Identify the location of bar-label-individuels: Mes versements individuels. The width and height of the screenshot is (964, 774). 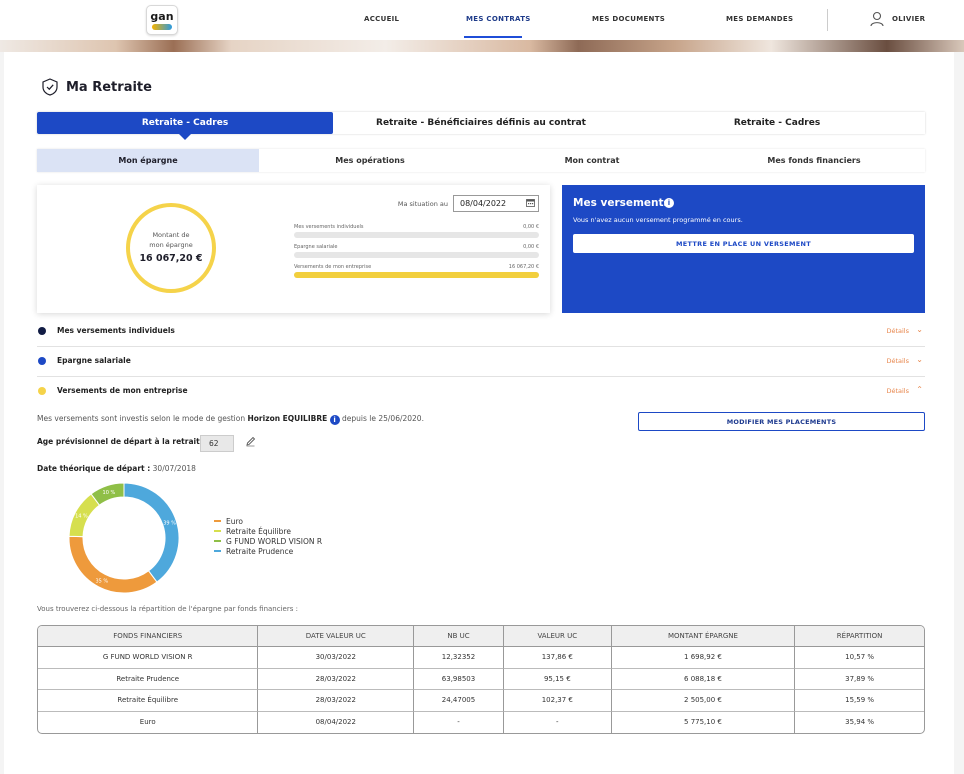
(329, 227).